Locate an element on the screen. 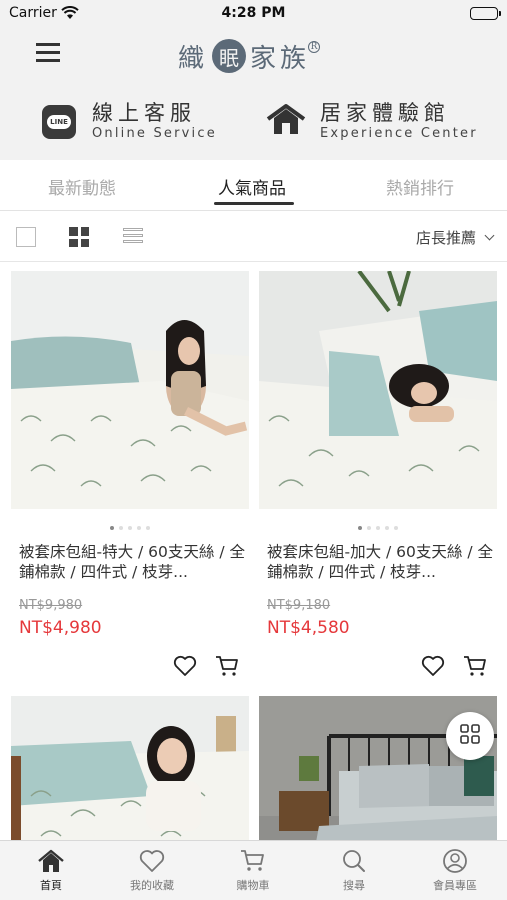 The image size is (507, 900). battery-icon is located at coordinates (485, 13).